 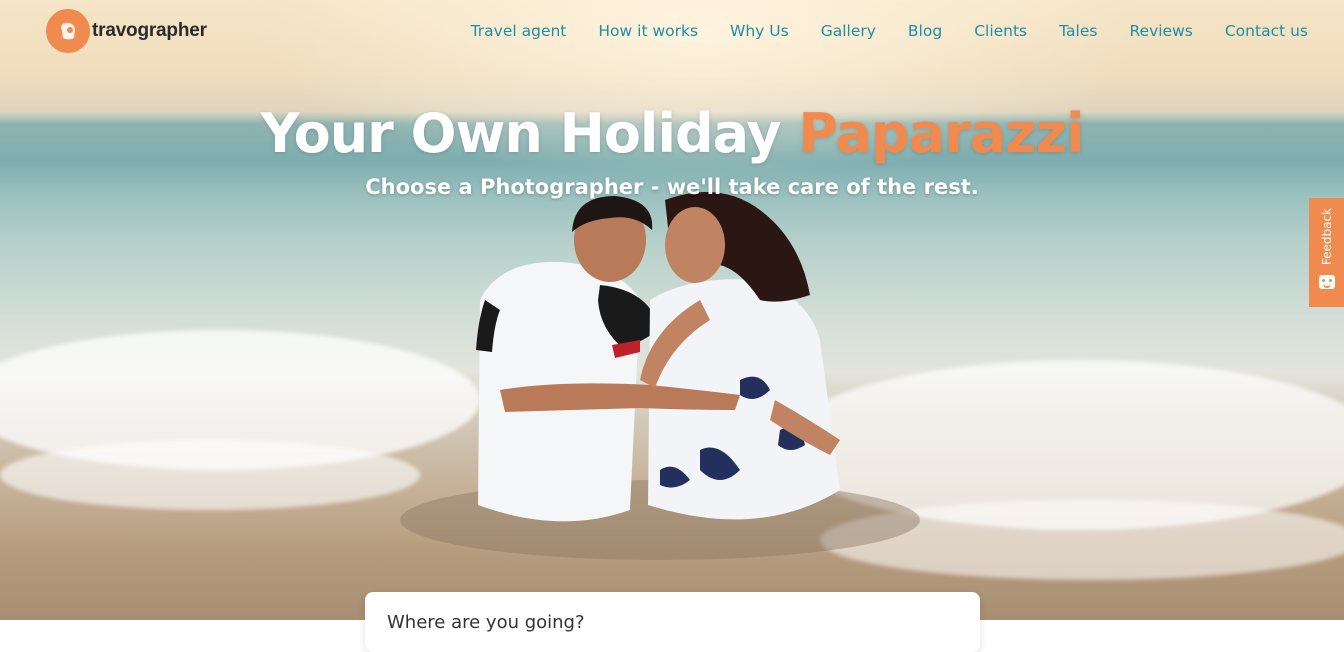 I want to click on feedback-tab: Feedback, so click(x=1326, y=252).